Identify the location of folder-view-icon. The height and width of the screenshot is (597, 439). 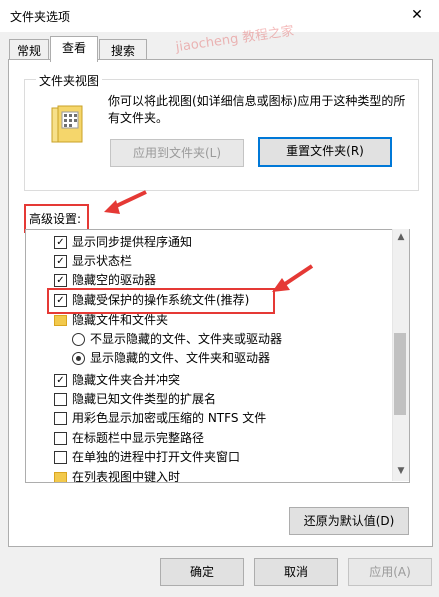
(70, 125).